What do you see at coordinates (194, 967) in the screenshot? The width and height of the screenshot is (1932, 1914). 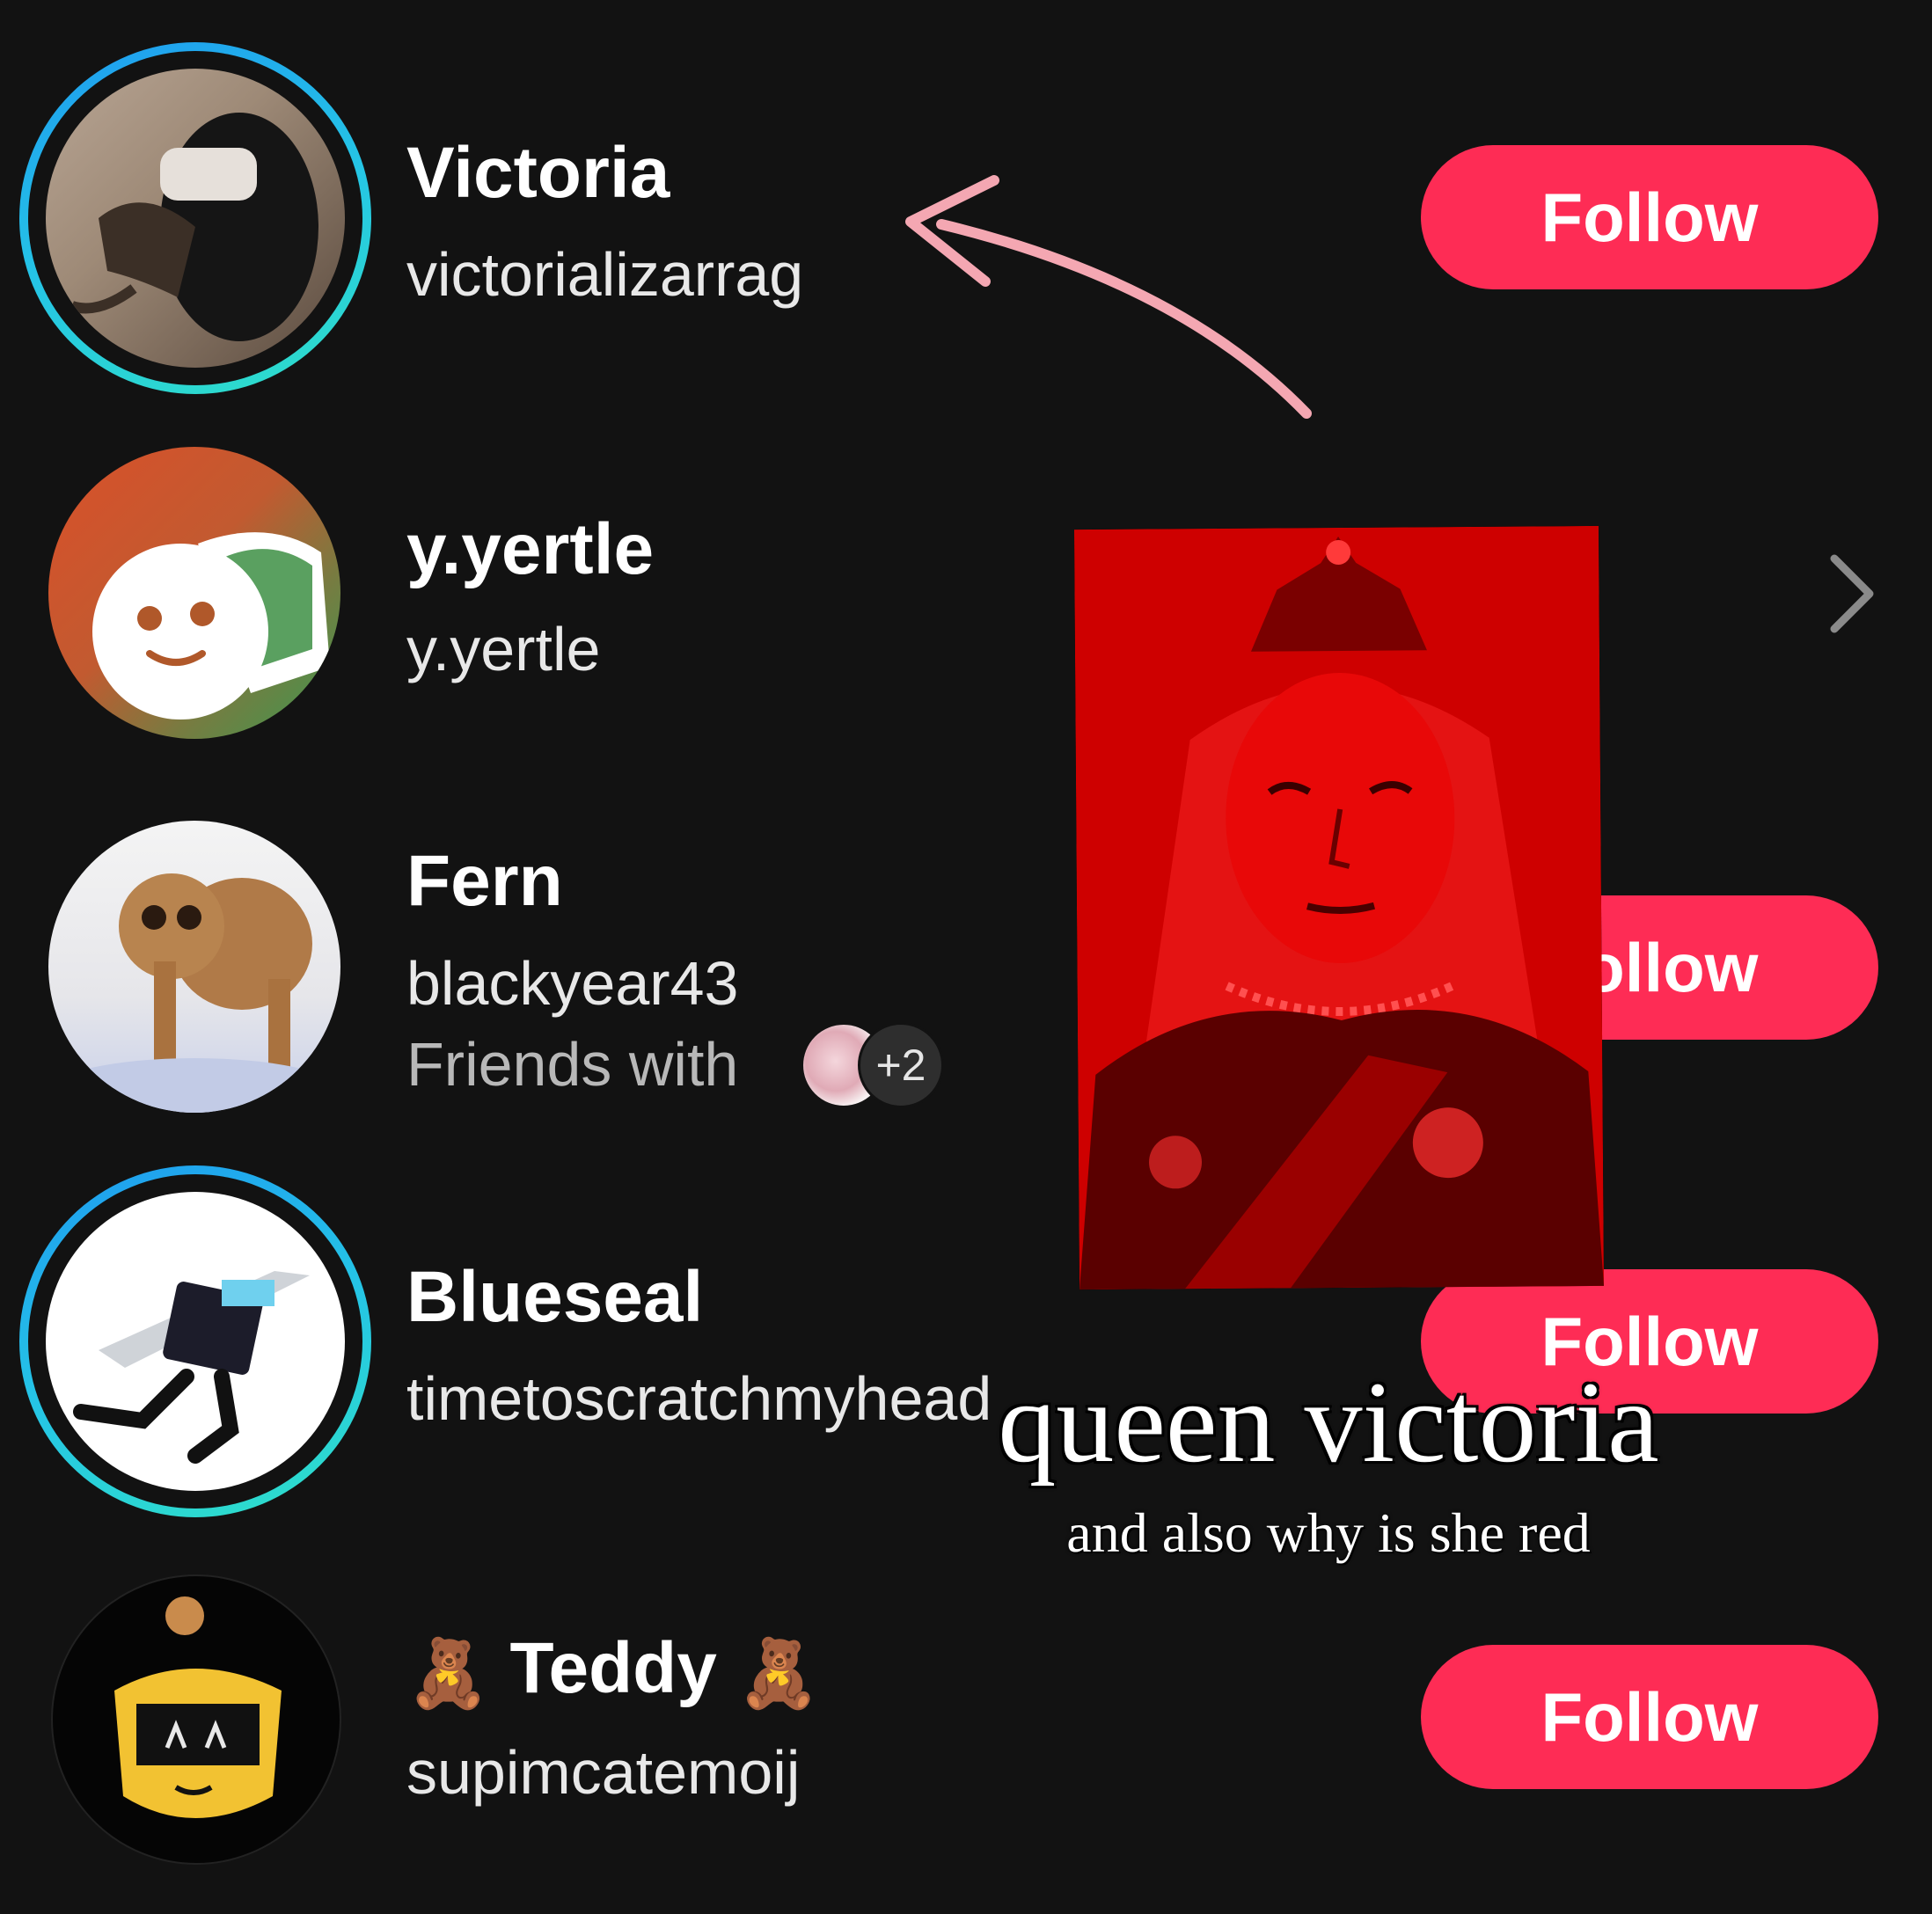 I see `avatar-fern` at bounding box center [194, 967].